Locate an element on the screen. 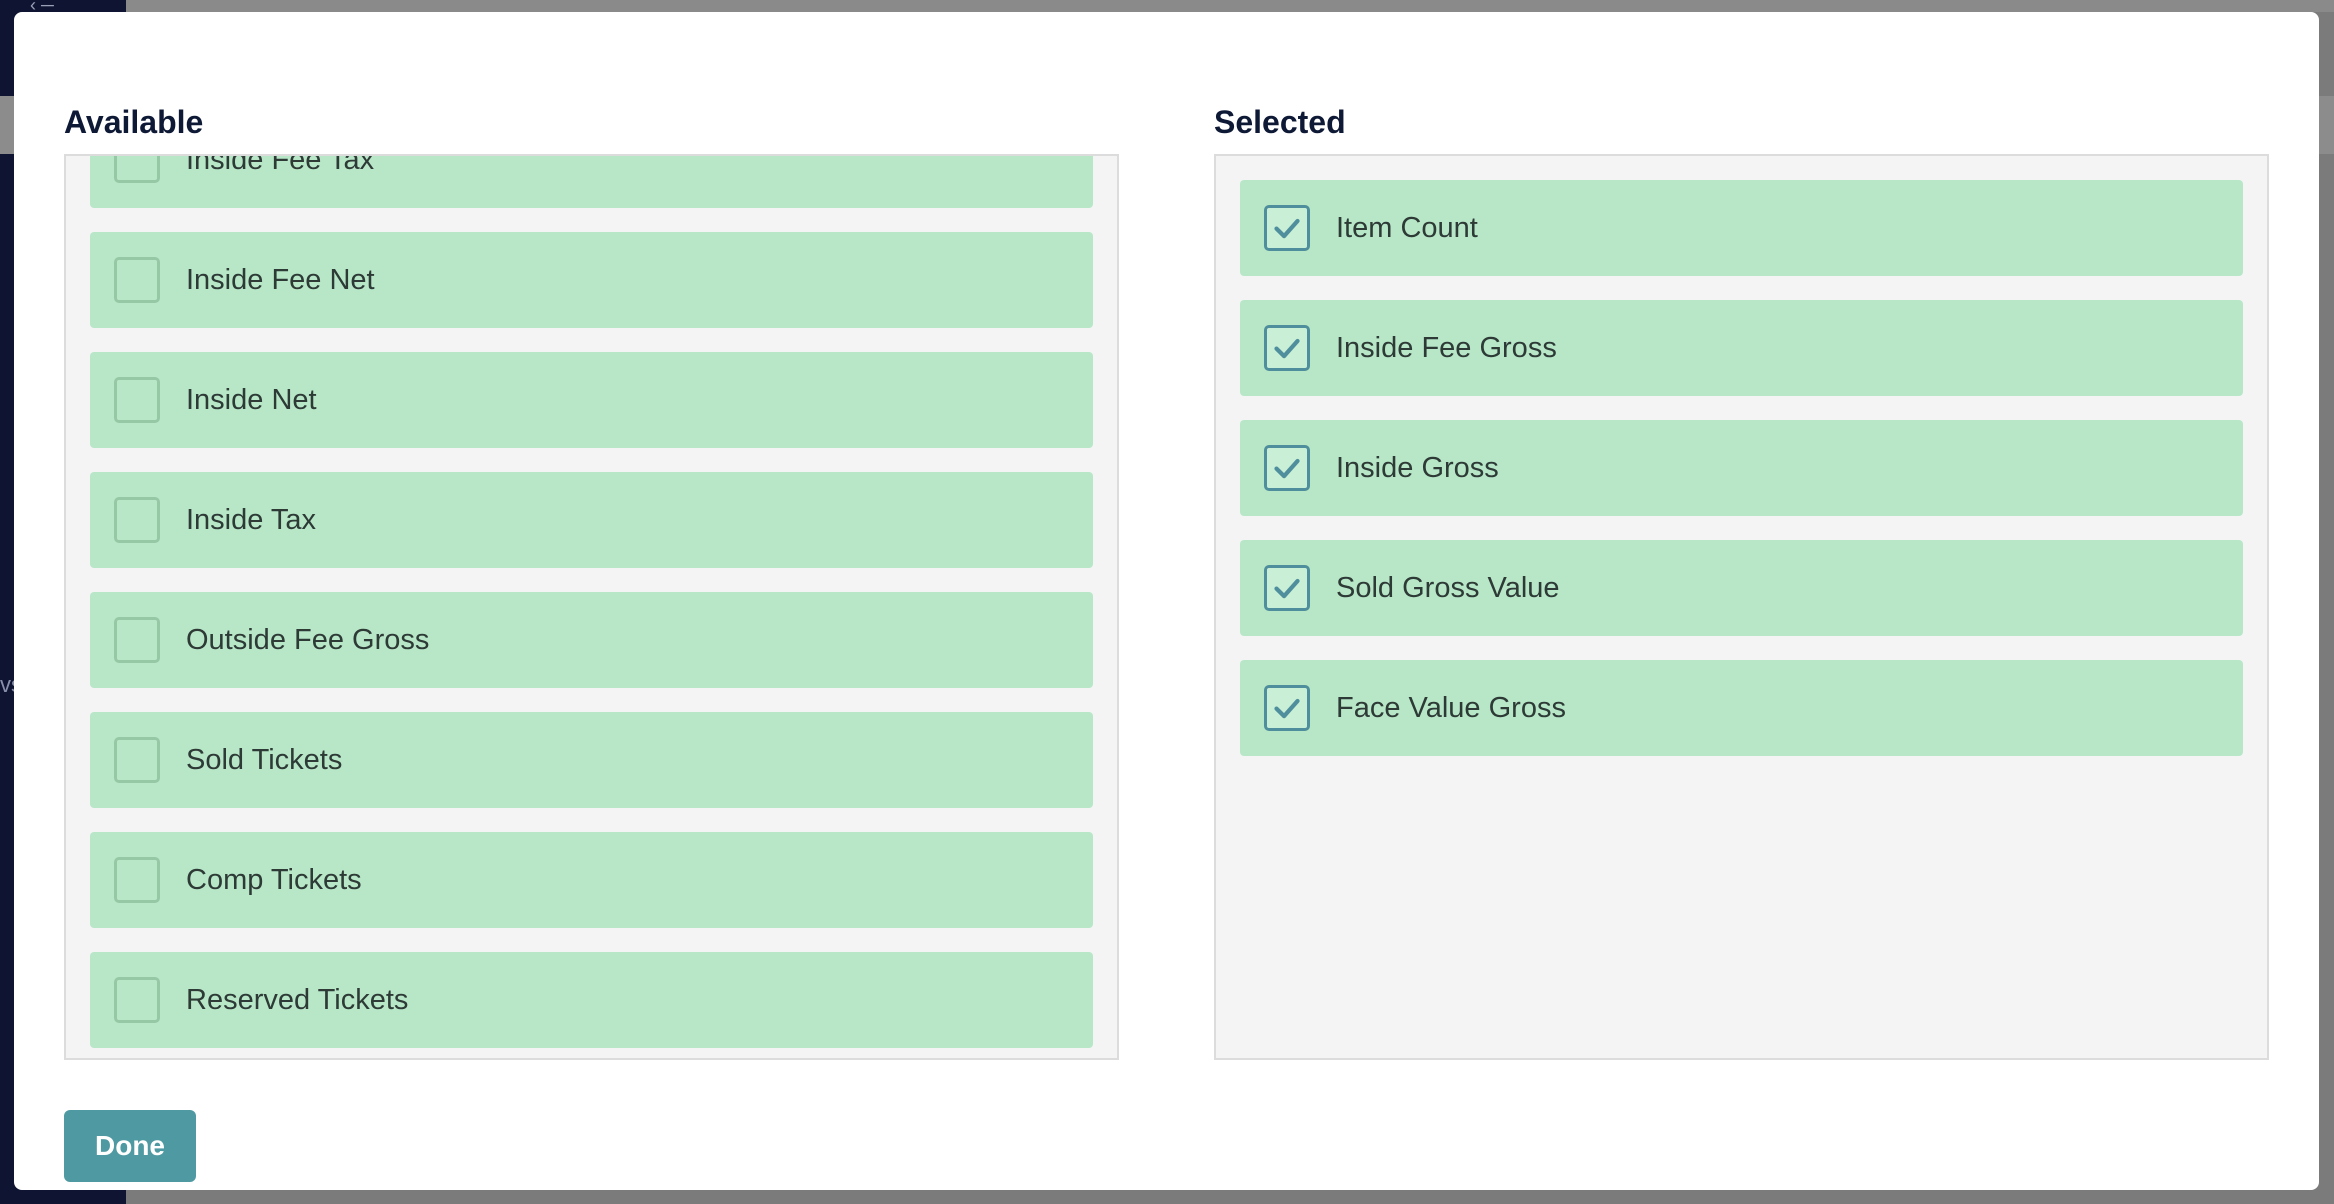 Image resolution: width=2334 pixels, height=1204 pixels. list-item: Comp Tickets is located at coordinates (591, 880).